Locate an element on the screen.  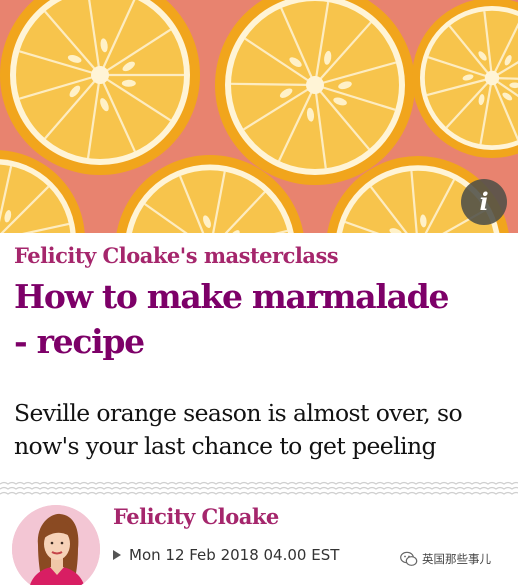
info-icon: i is located at coordinates (484, 201).